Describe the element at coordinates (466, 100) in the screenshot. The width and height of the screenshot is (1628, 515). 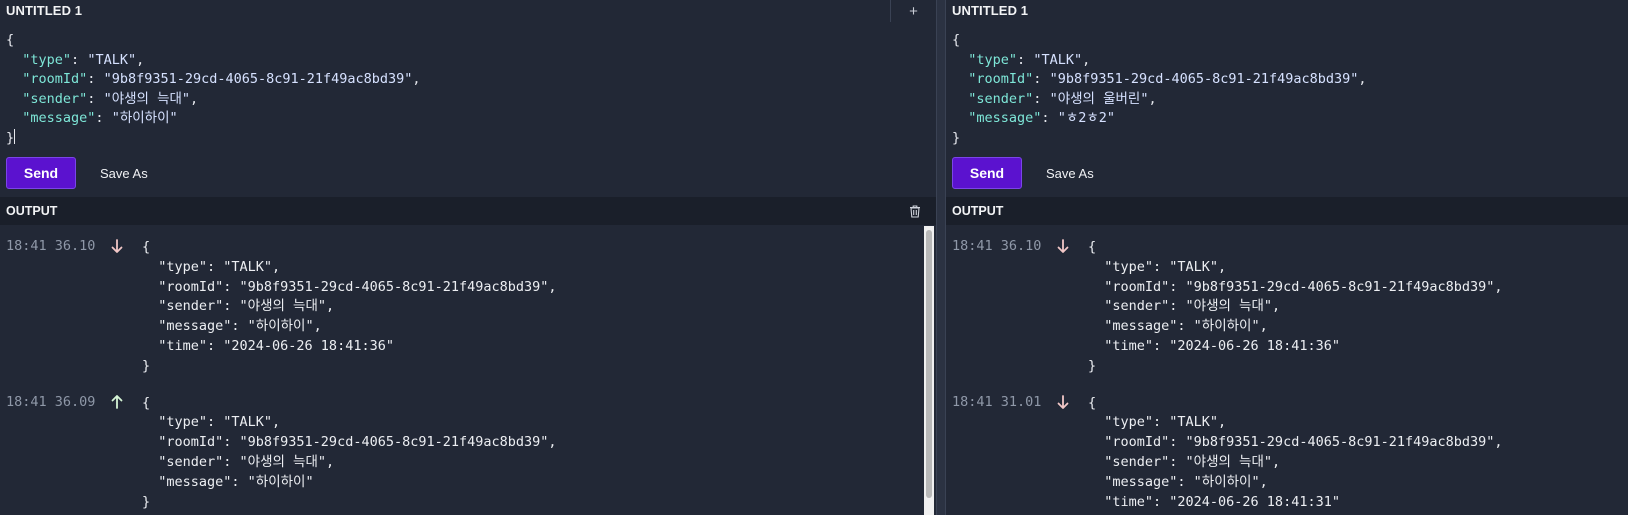
I see `editor-line: "sender": "야생의 늑대",` at that location.